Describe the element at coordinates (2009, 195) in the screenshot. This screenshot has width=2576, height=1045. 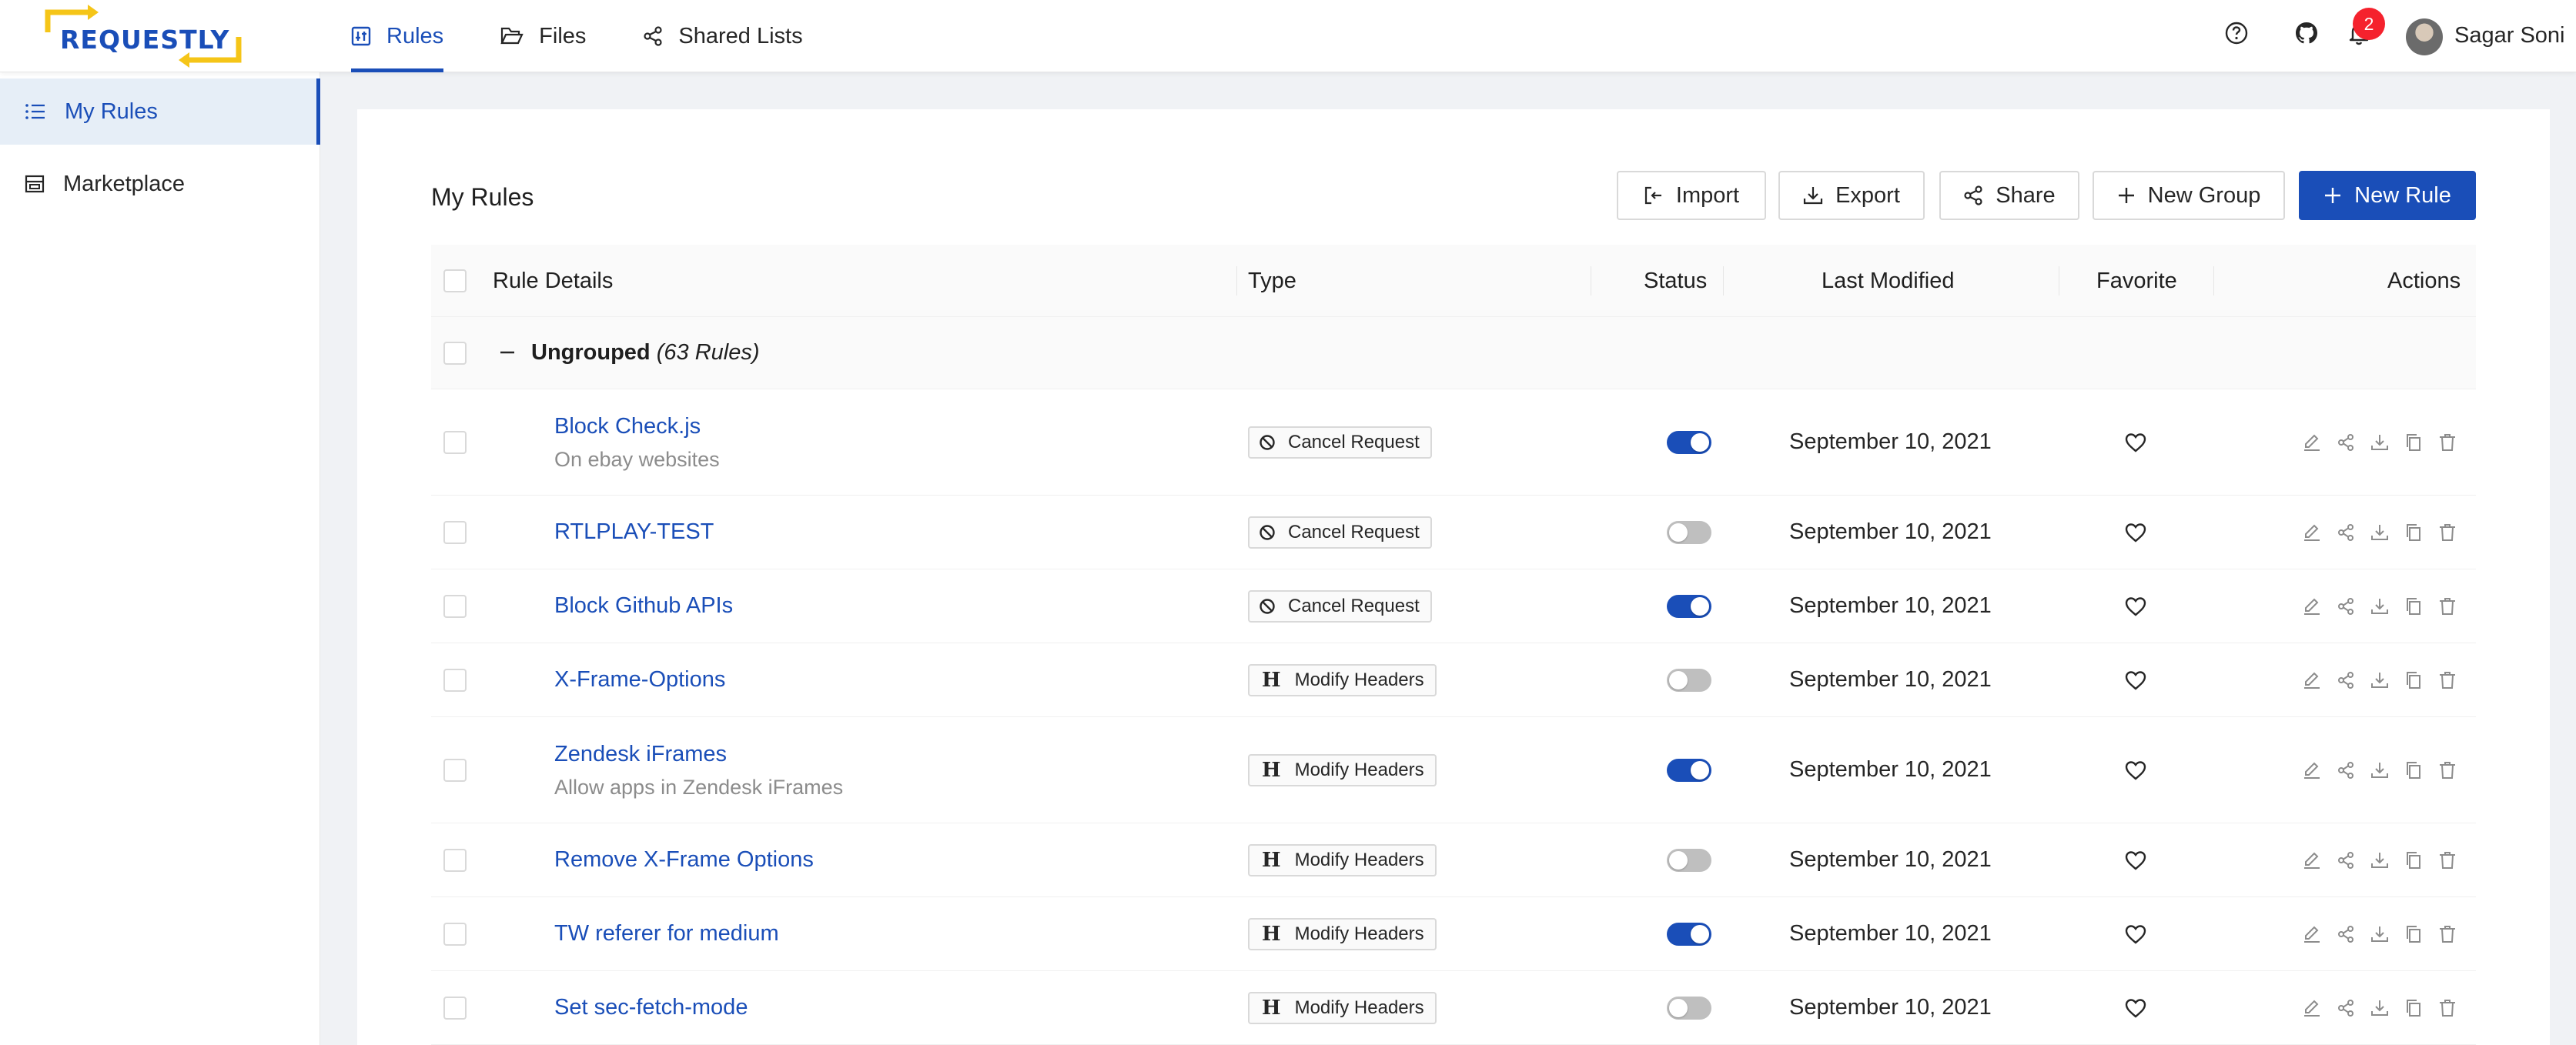
I see `share-button: Share` at that location.